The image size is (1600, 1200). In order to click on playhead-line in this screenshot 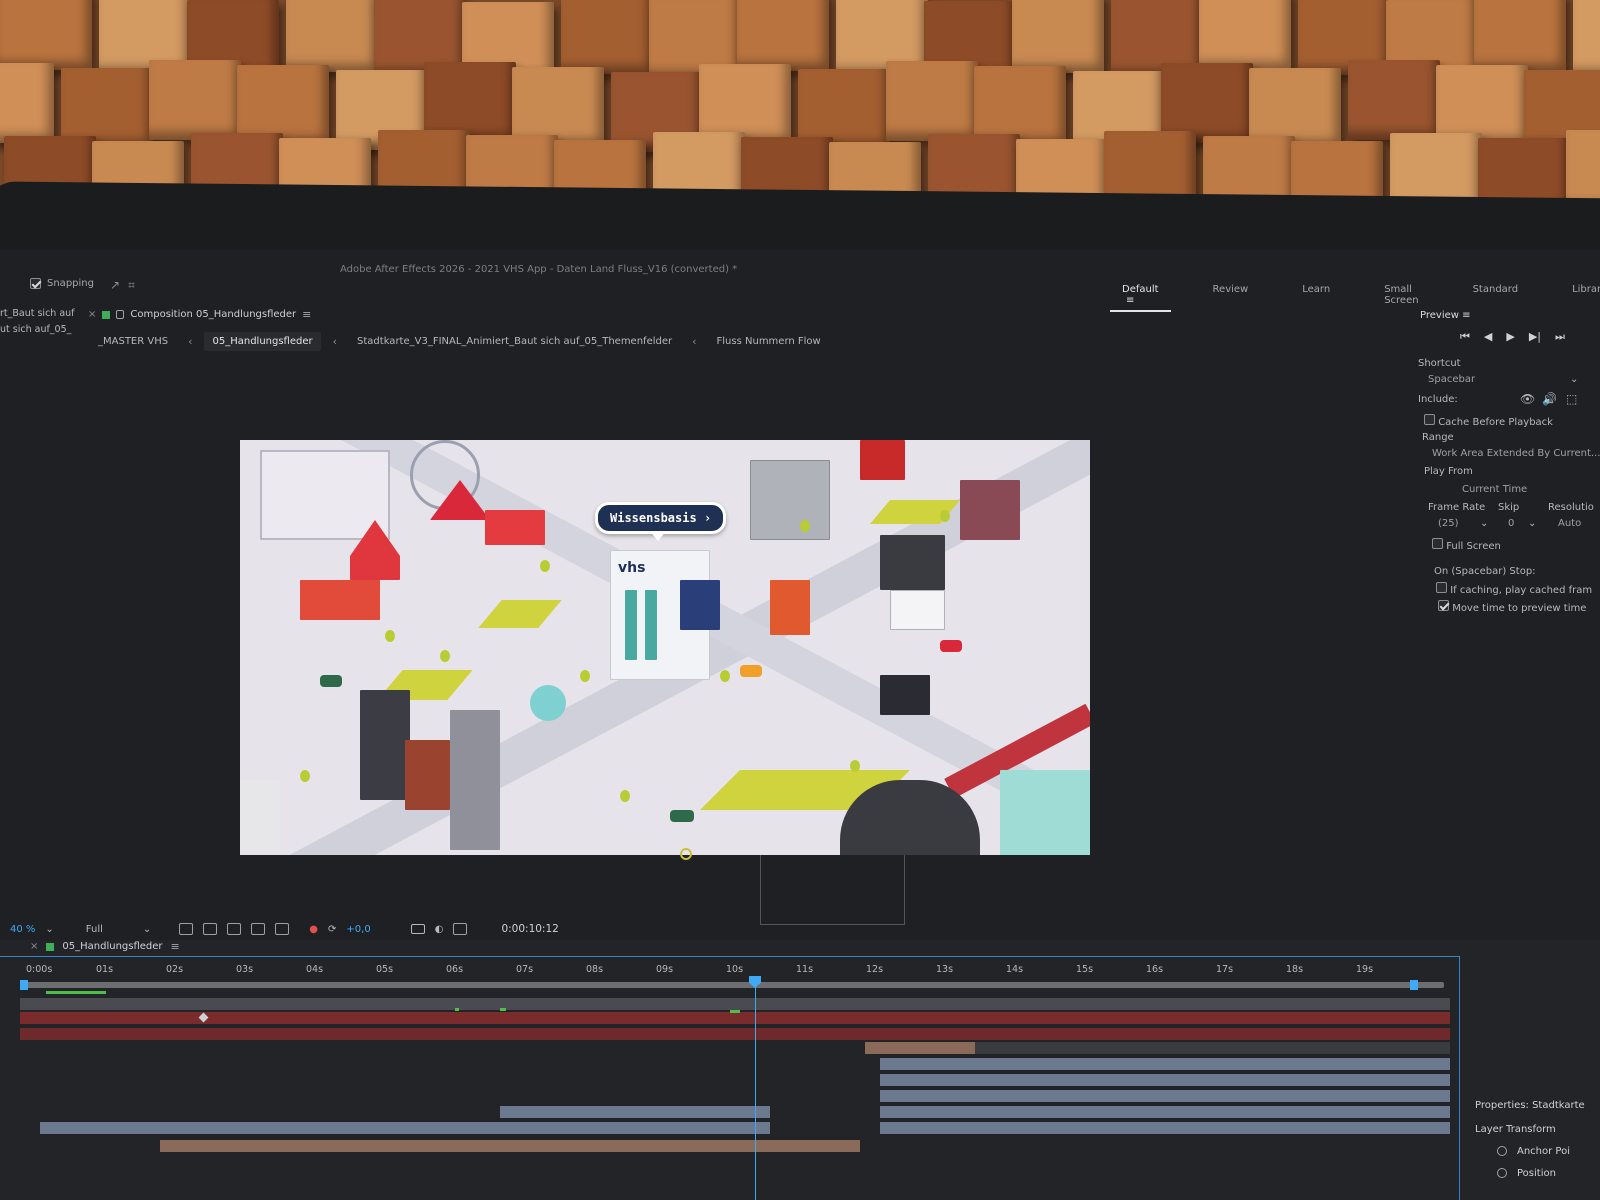, I will do `click(755, 1089)`.